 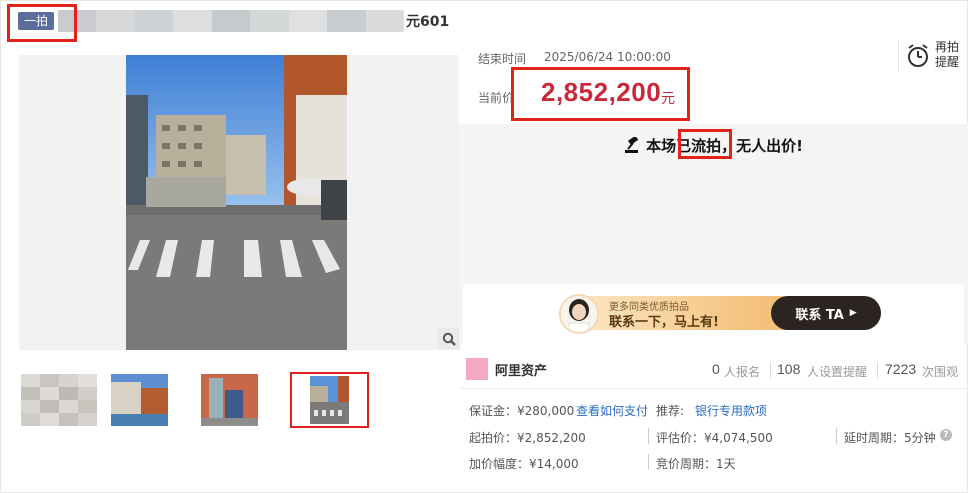 I want to click on help-icon: ?, so click(x=946, y=435).